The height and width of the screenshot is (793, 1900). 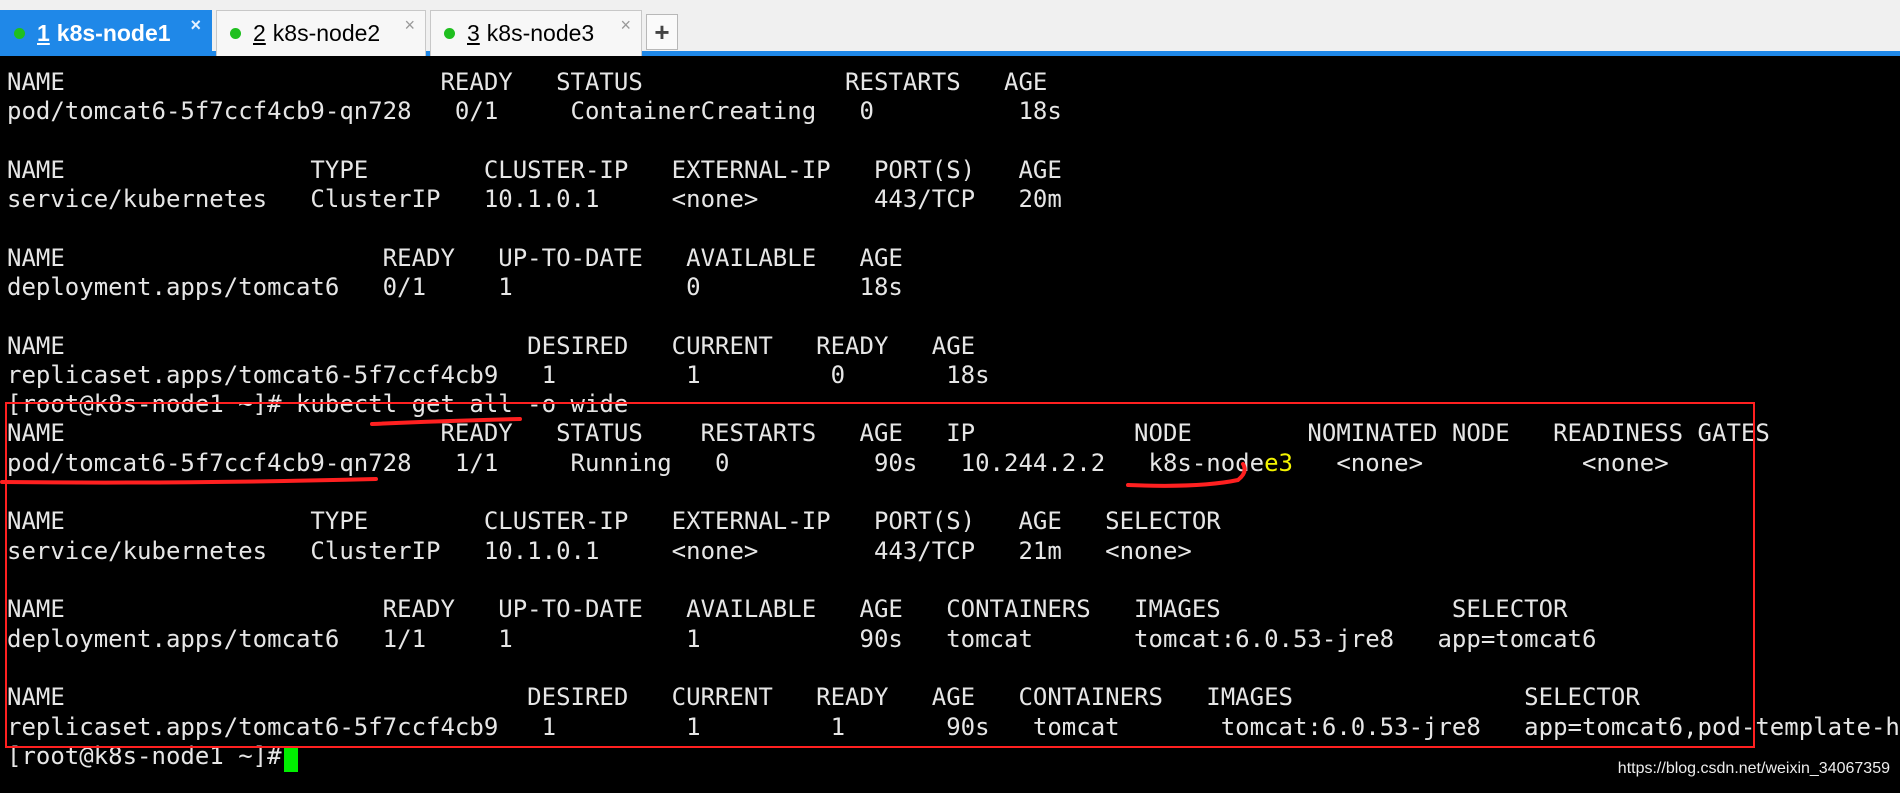 What do you see at coordinates (189, 481) in the screenshot?
I see `underline-pod-mark` at bounding box center [189, 481].